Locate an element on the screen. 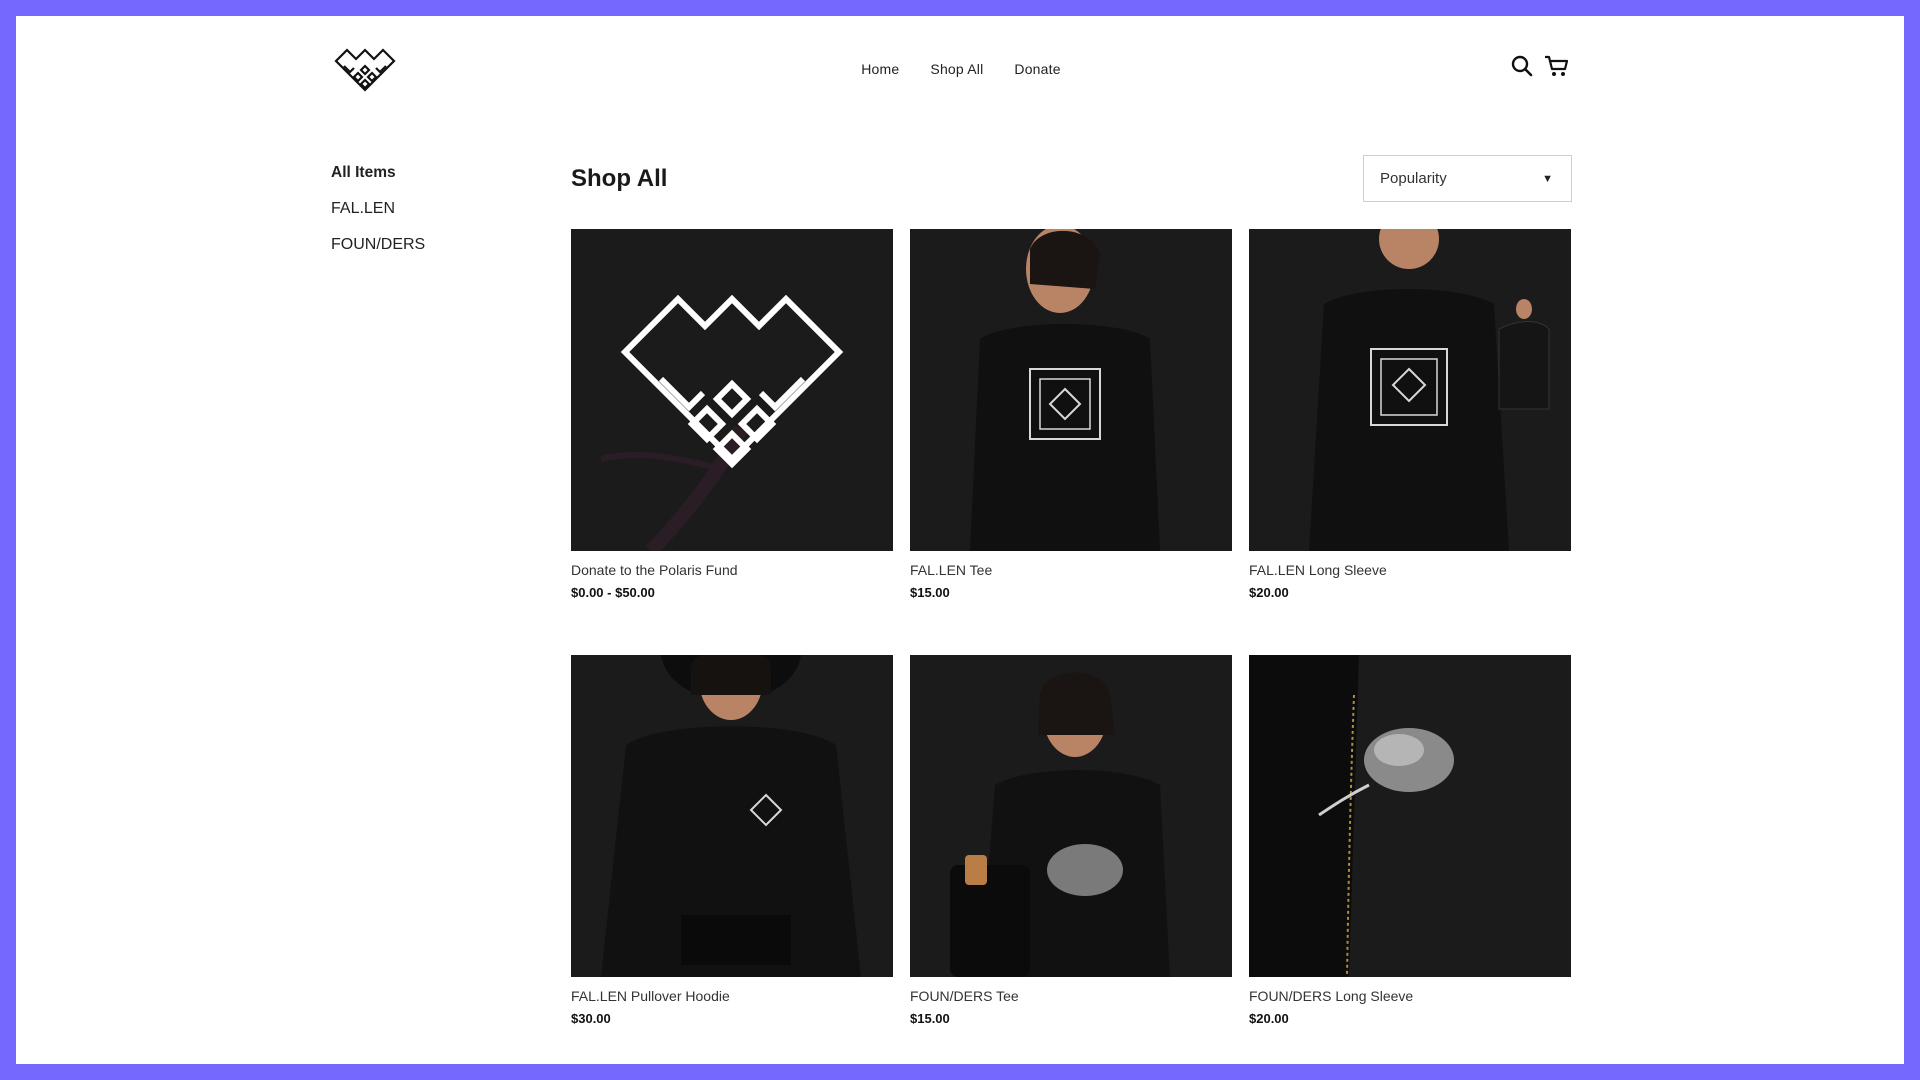  header-actions is located at coordinates (1540, 66).